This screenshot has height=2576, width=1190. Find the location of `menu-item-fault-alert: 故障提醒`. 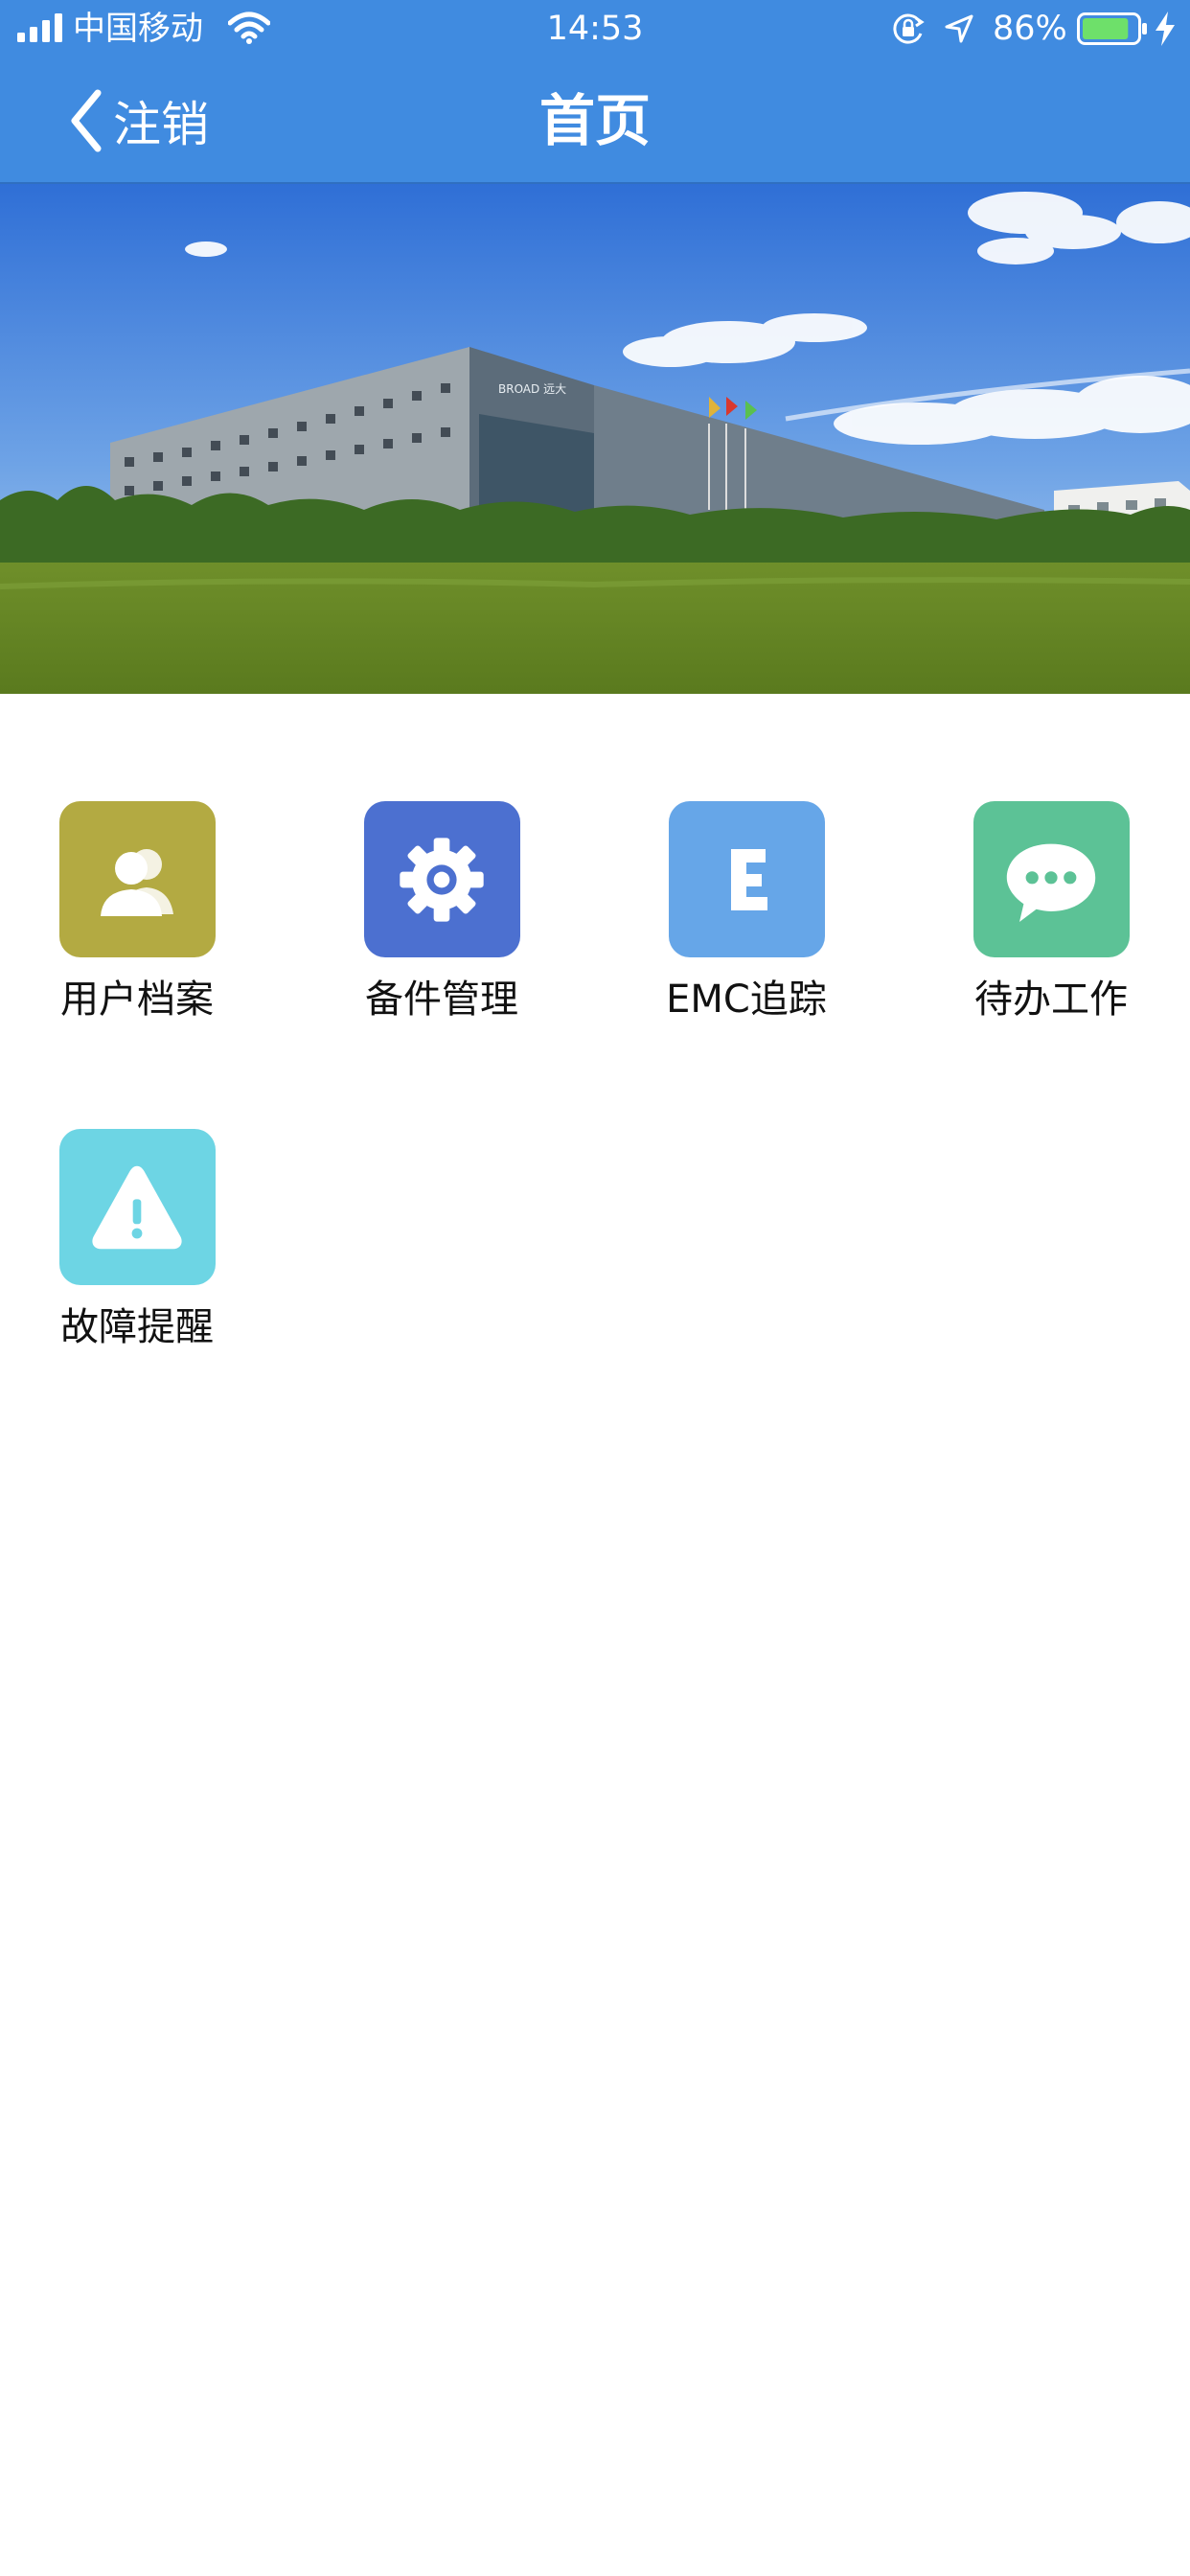

menu-item-fault-alert: 故障提醒 is located at coordinates (137, 1240).